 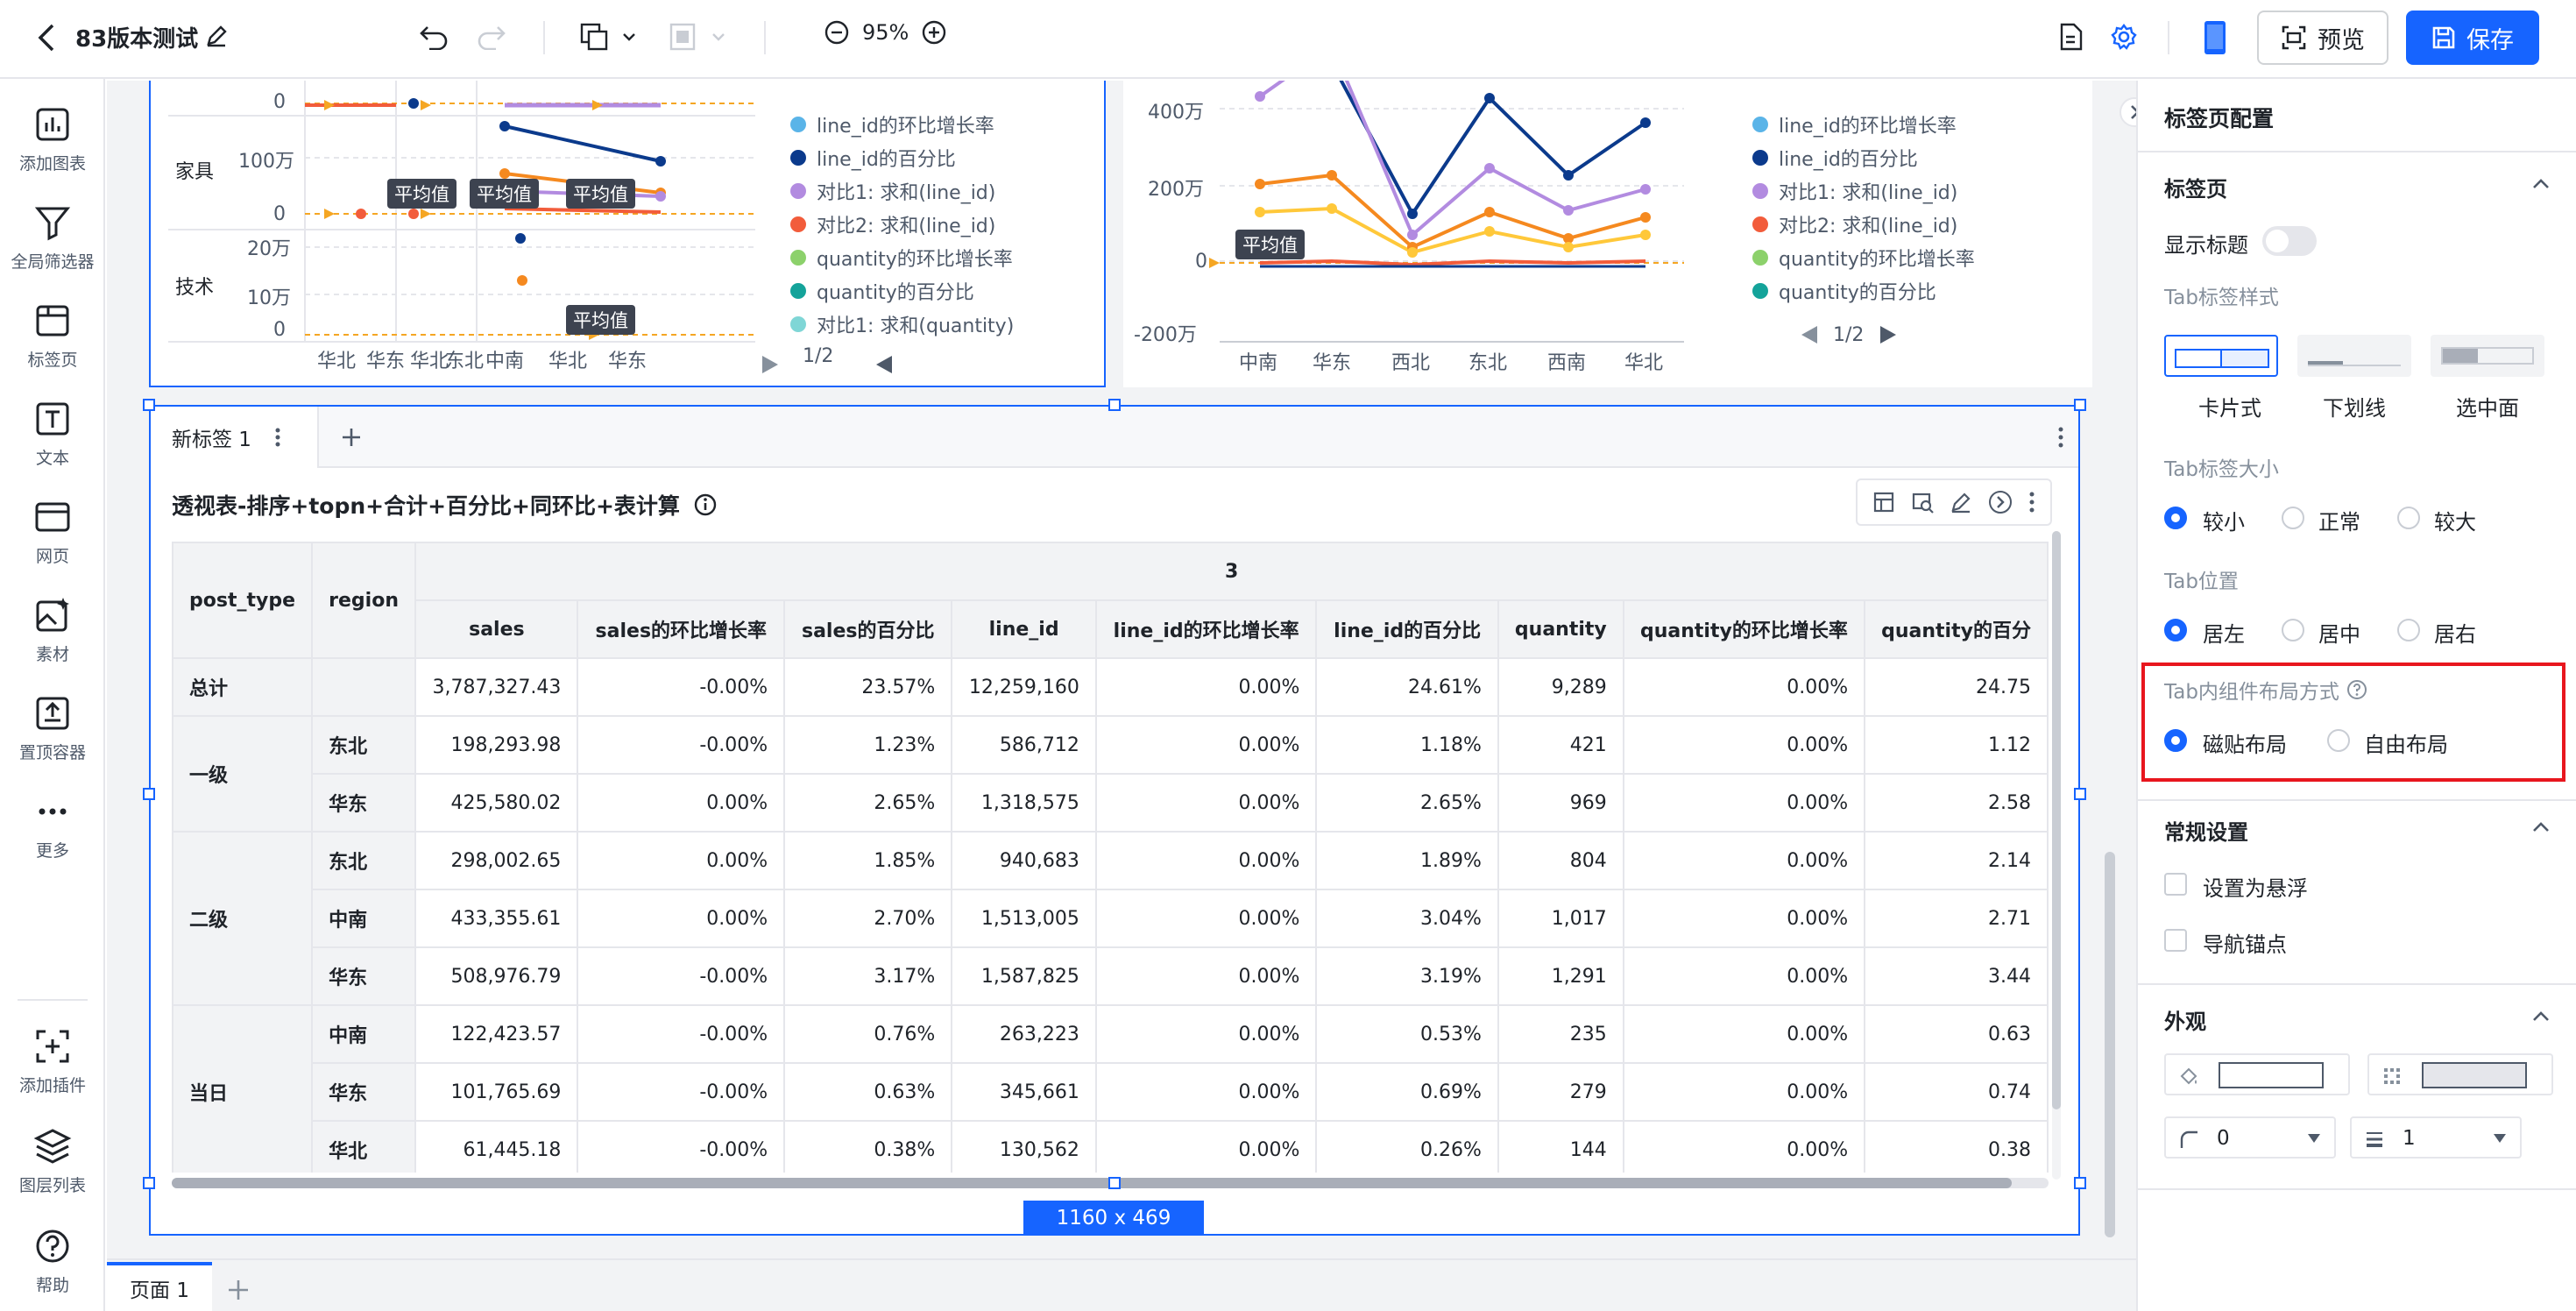 What do you see at coordinates (2175, 941) in the screenshot?
I see `anchor-checkbox` at bounding box center [2175, 941].